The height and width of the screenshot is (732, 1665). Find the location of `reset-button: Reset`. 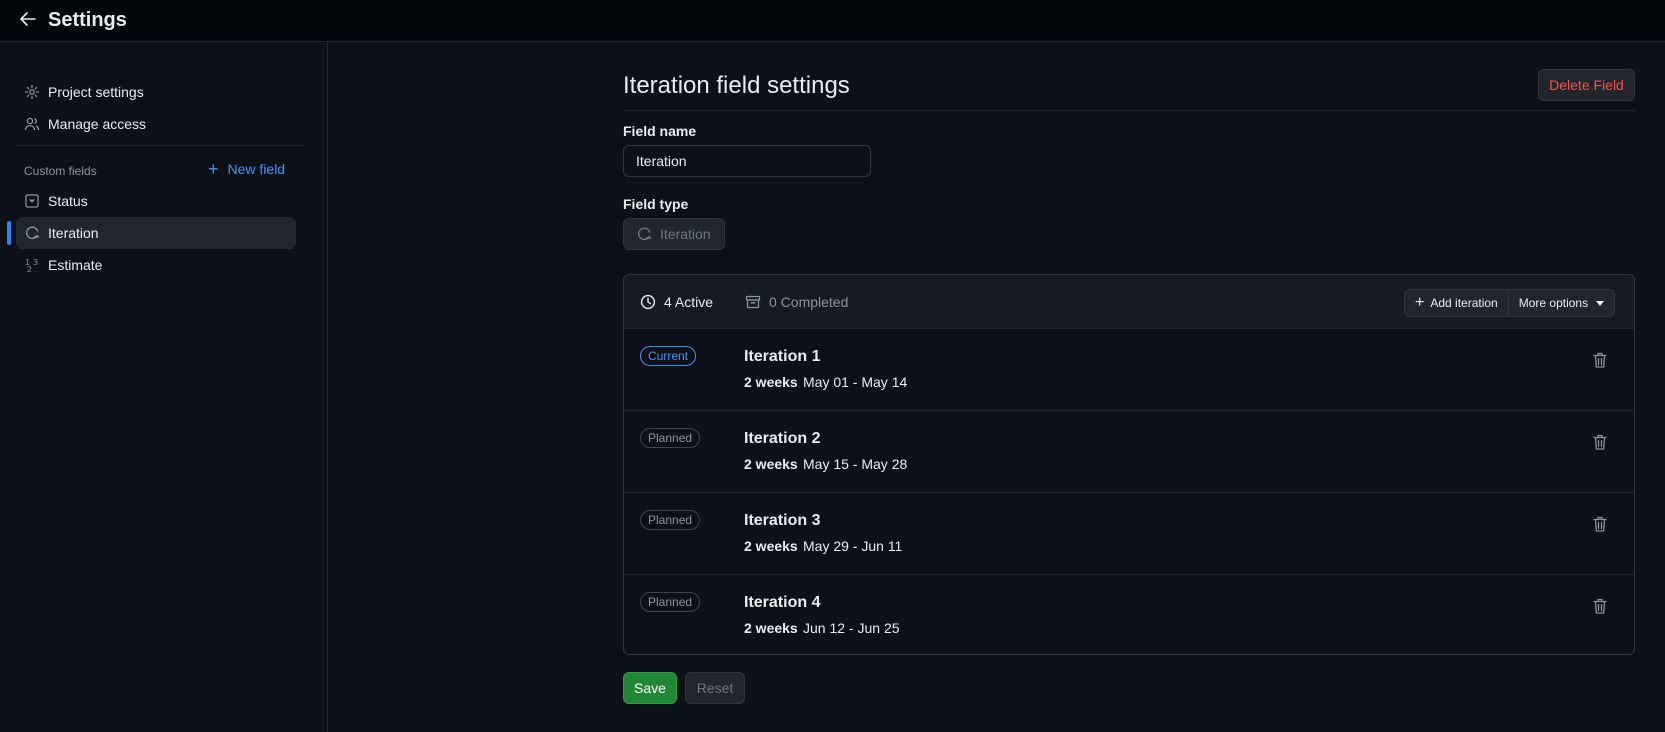

reset-button: Reset is located at coordinates (715, 688).